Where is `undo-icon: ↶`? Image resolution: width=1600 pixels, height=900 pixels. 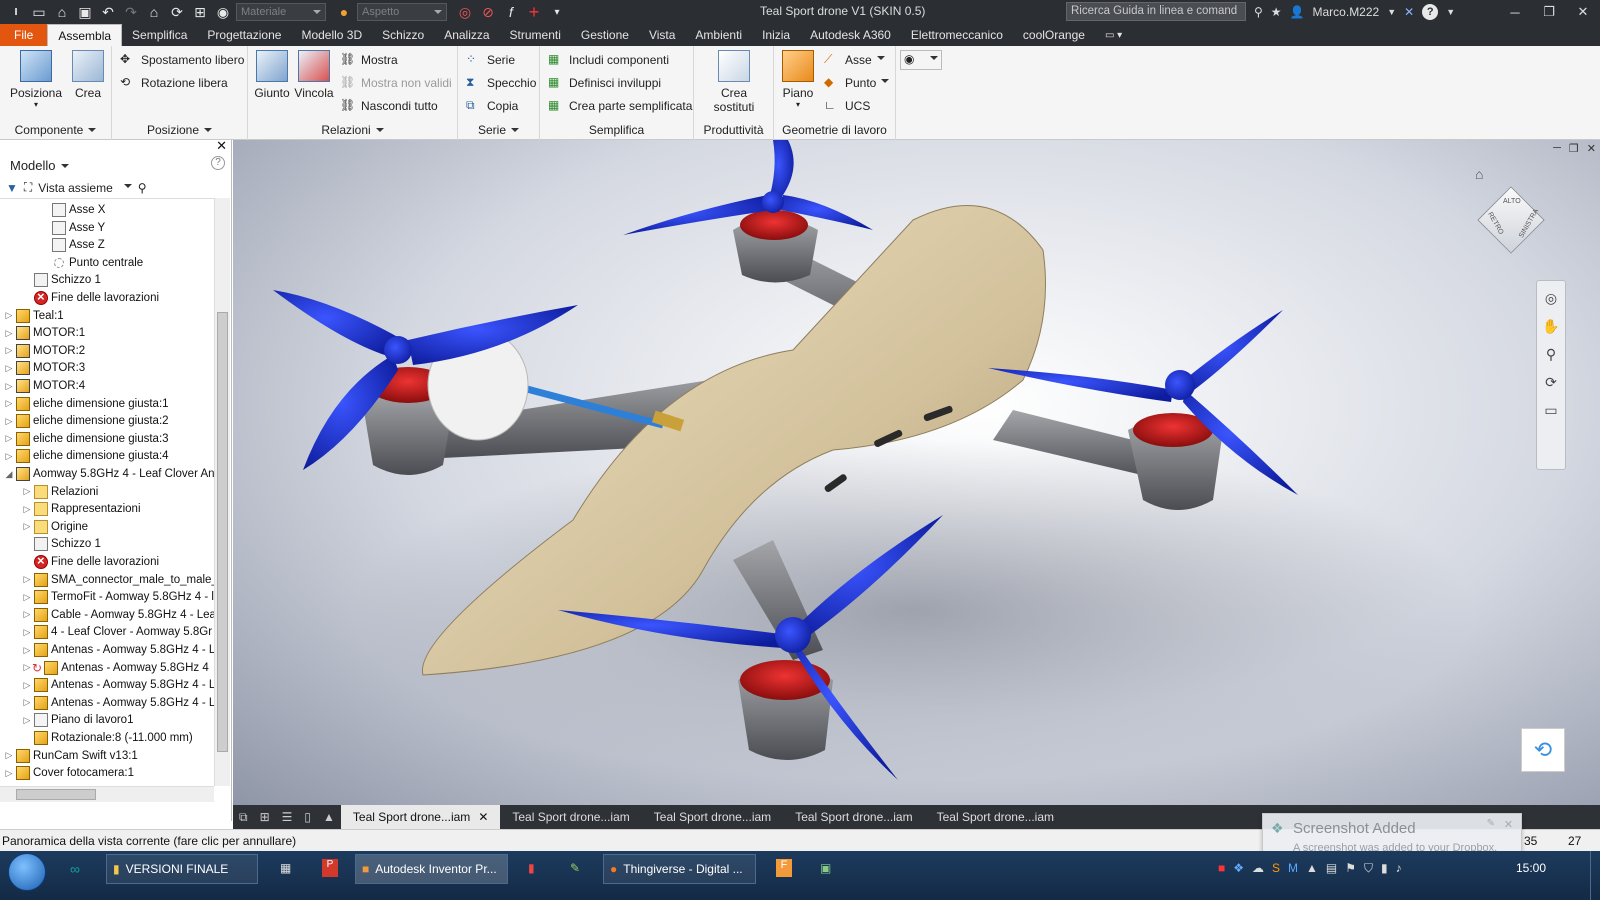 undo-icon: ↶ is located at coordinates (108, 12).